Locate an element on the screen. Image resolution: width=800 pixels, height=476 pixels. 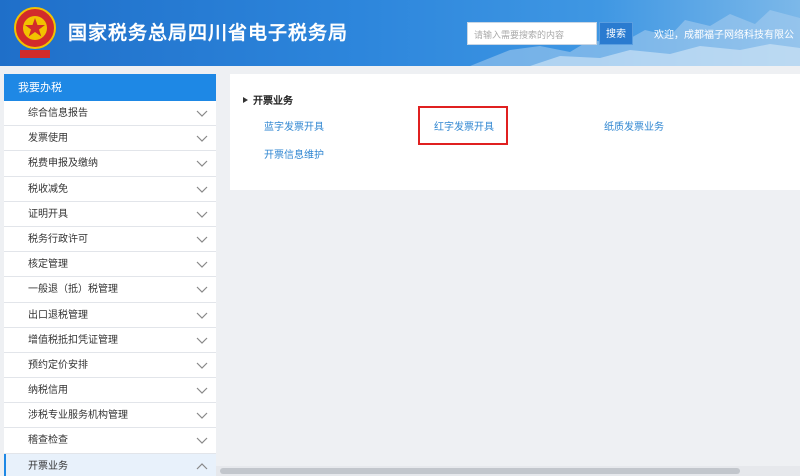
sidebar-item-tax-relief: 税收减免 is located at coordinates (110, 189).